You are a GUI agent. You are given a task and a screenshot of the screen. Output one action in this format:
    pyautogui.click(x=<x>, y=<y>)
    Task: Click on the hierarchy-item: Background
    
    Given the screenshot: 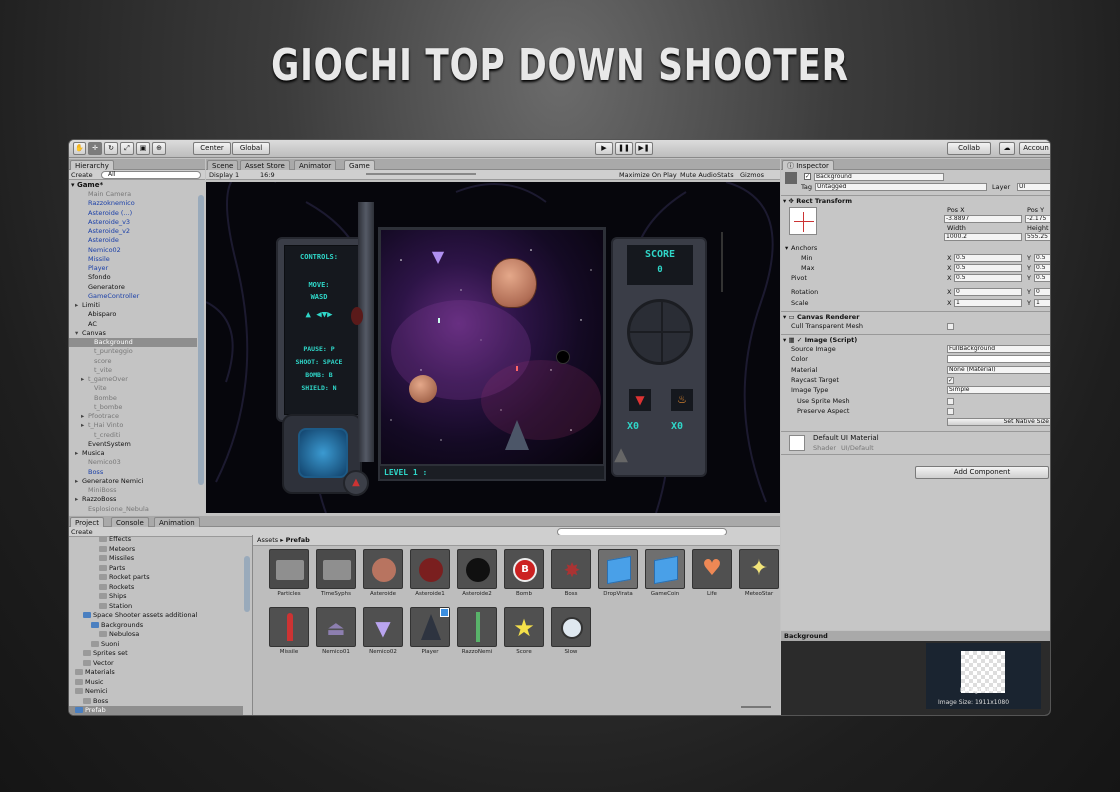 What is the action you would take?
    pyautogui.click(x=133, y=343)
    